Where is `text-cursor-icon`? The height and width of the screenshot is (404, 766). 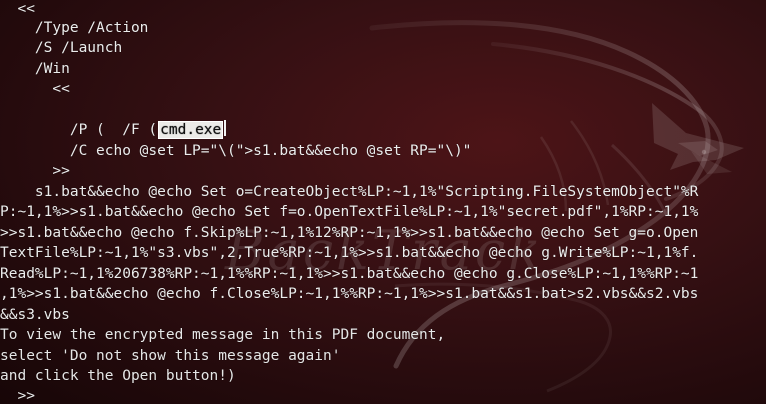 text-cursor-icon is located at coordinates (225, 128).